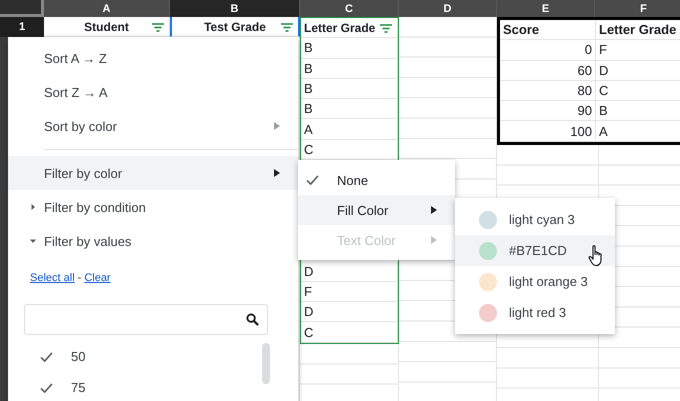  Describe the element at coordinates (235, 27) in the screenshot. I see `column-title: Test Grade` at that location.